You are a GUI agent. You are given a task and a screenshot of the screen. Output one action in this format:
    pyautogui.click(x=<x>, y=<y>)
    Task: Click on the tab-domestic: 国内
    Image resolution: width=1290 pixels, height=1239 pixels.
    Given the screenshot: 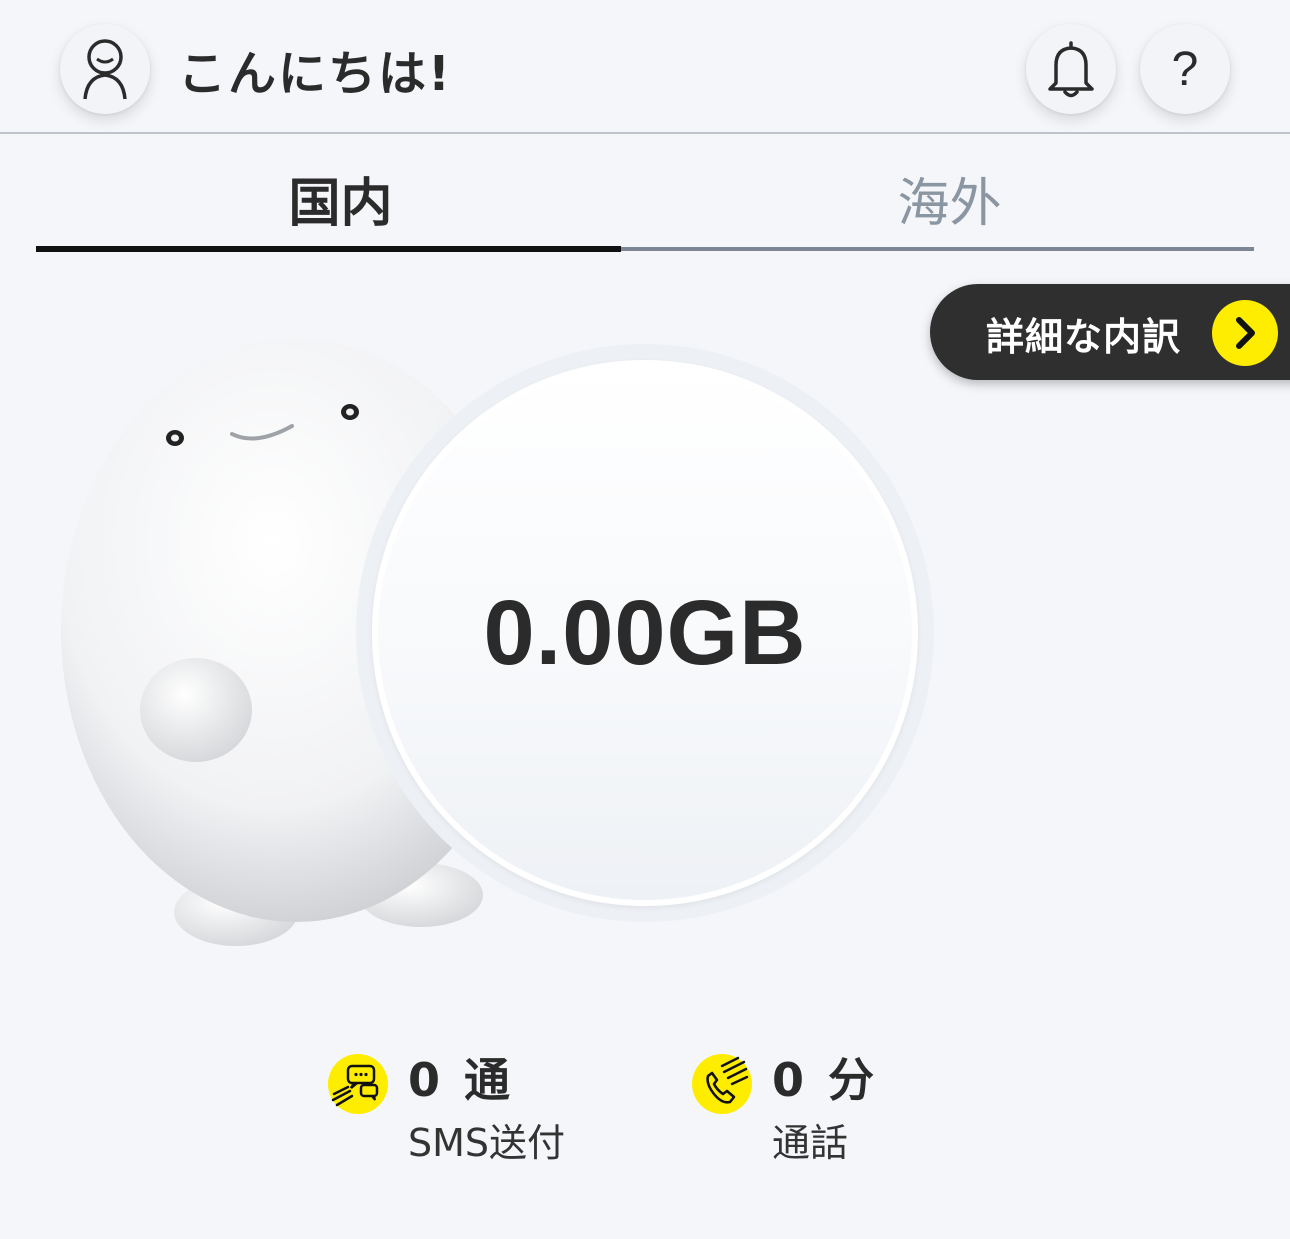 What is the action you would take?
    pyautogui.click(x=340, y=198)
    